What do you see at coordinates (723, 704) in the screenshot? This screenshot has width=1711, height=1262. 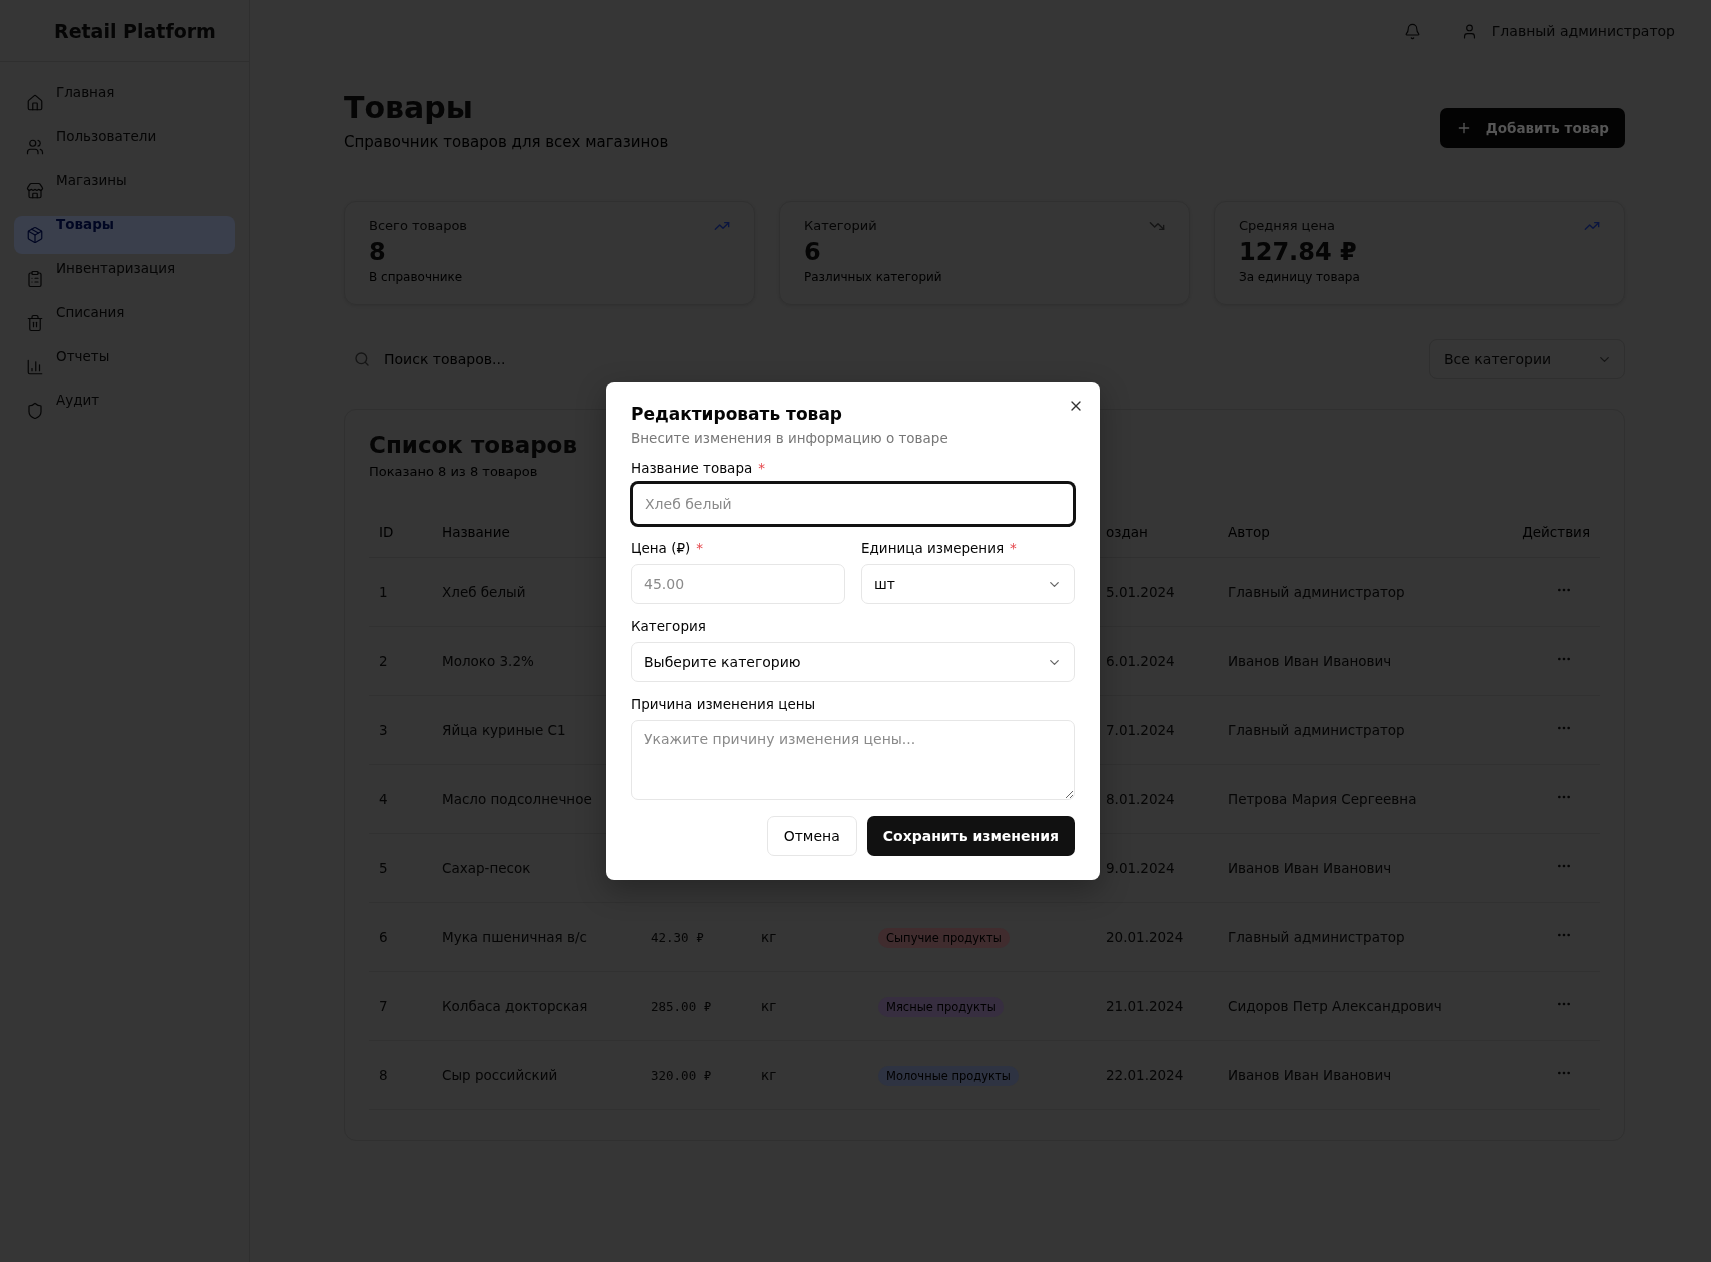 I see `field-label: Причина изменения цены` at bounding box center [723, 704].